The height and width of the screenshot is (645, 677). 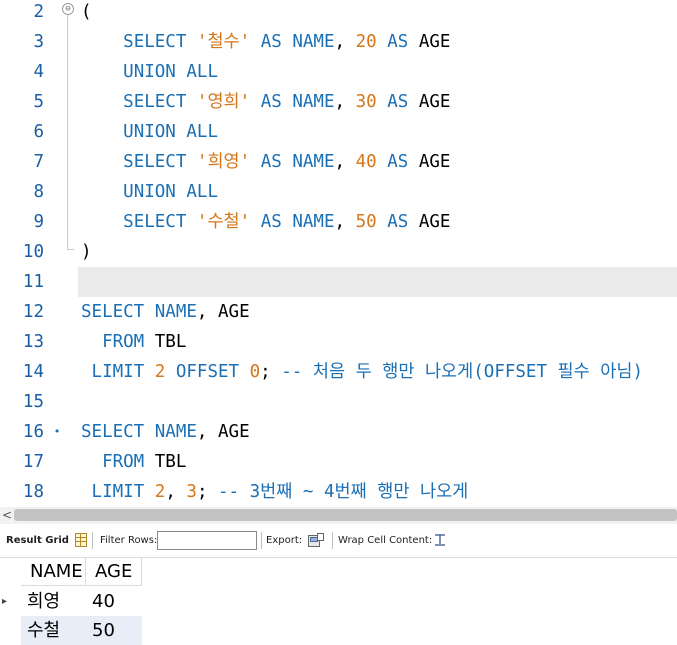 What do you see at coordinates (81, 540) in the screenshot?
I see `grid-view-icon` at bounding box center [81, 540].